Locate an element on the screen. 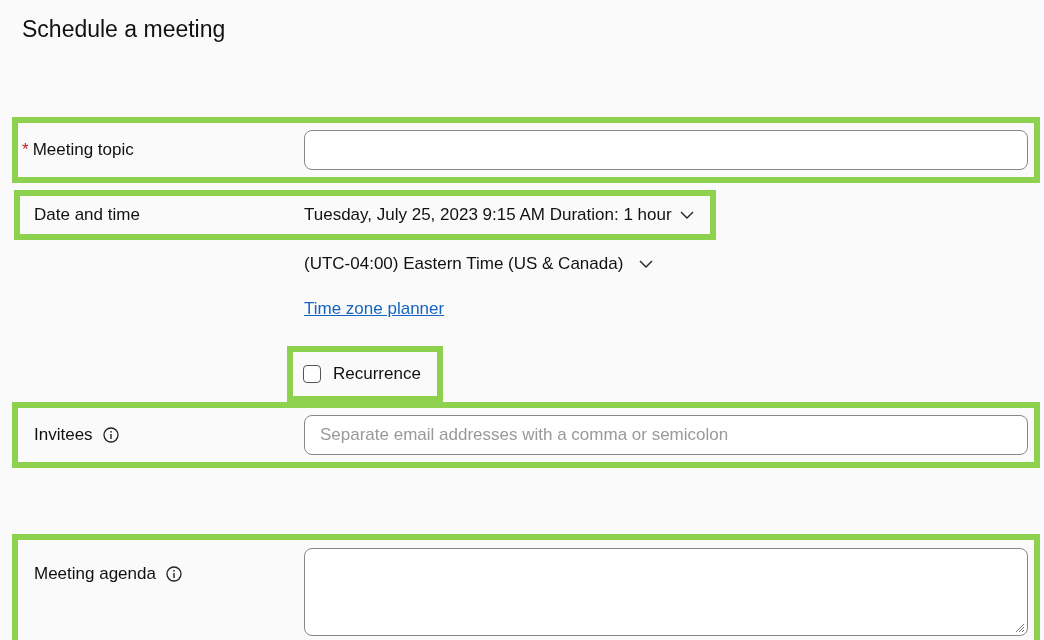 The height and width of the screenshot is (640, 1044). field-label: Date and time is located at coordinates (87, 215).